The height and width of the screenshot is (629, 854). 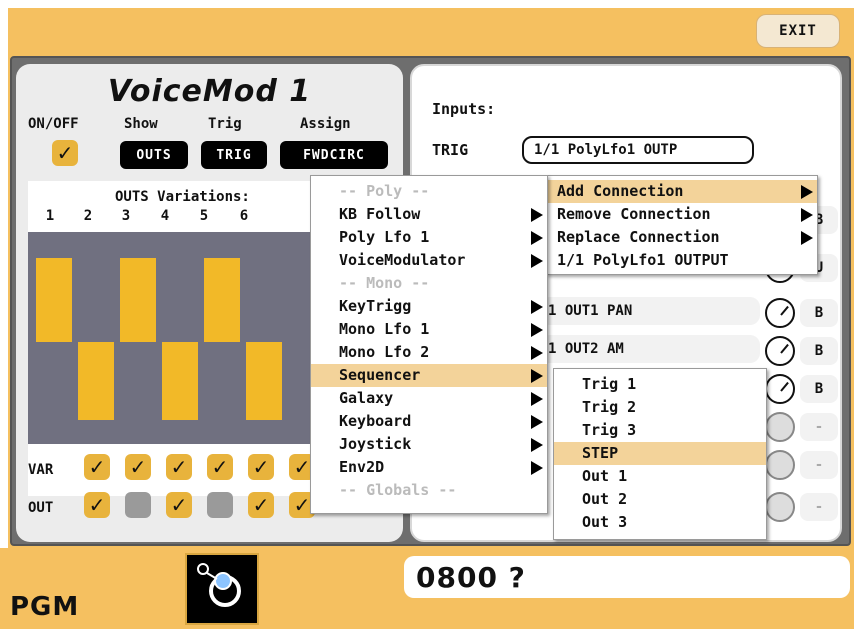 What do you see at coordinates (682, 260) in the screenshot?
I see `connection-menu-item: 1/1 PolyLfo1 OUTPUT` at bounding box center [682, 260].